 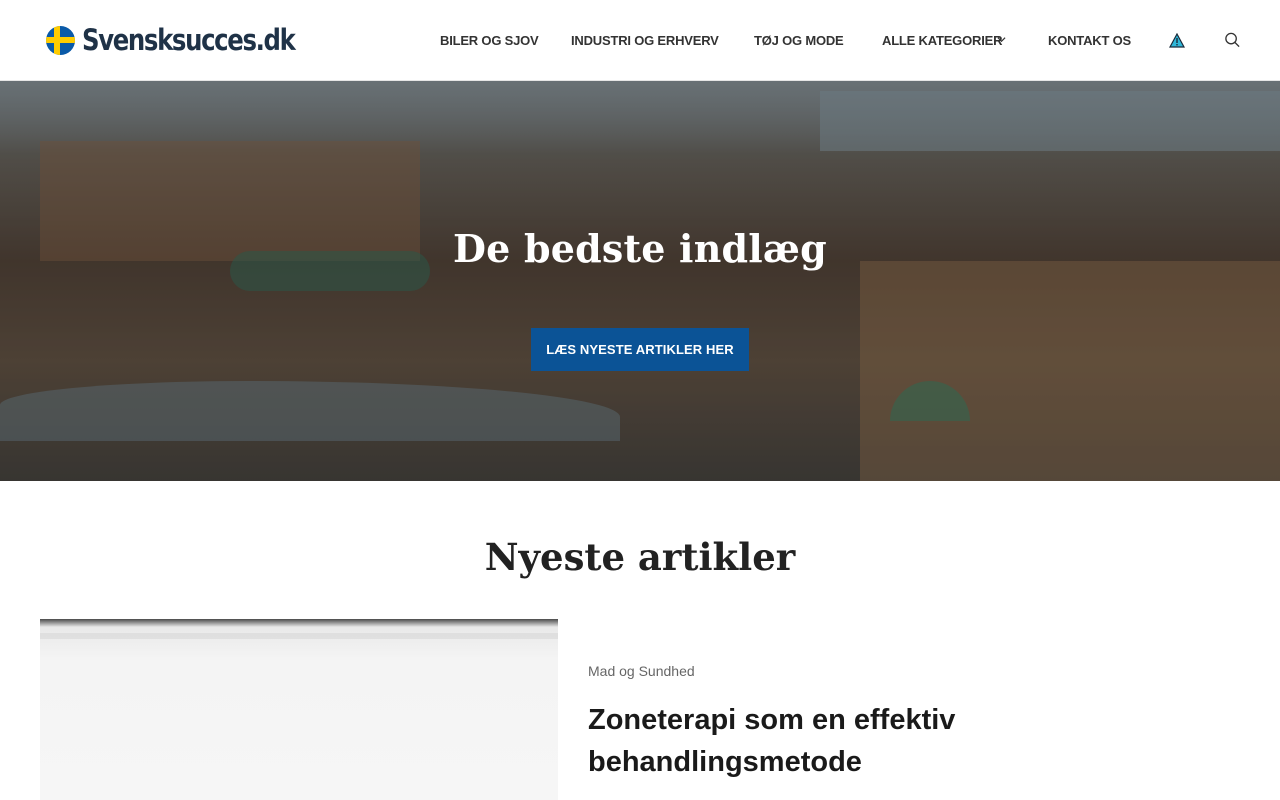 I want to click on read-latest-articles-button: LÆS NYESTE ARTIKLER HER, so click(x=640, y=349).